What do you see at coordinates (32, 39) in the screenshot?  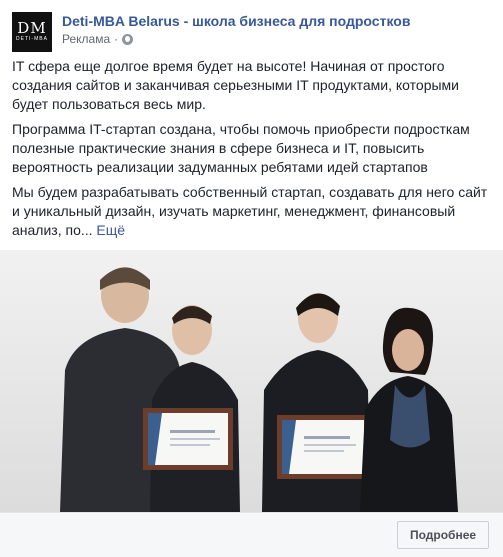 I see `avatar-caption: DETI-MBA` at bounding box center [32, 39].